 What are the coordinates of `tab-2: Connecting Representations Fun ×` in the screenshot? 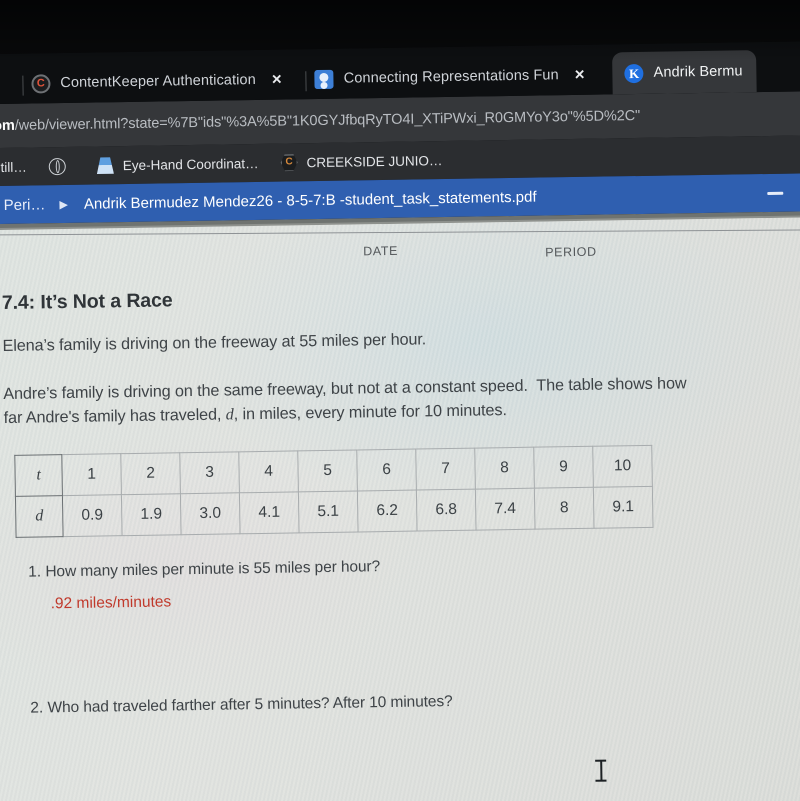 It's located at (457, 77).